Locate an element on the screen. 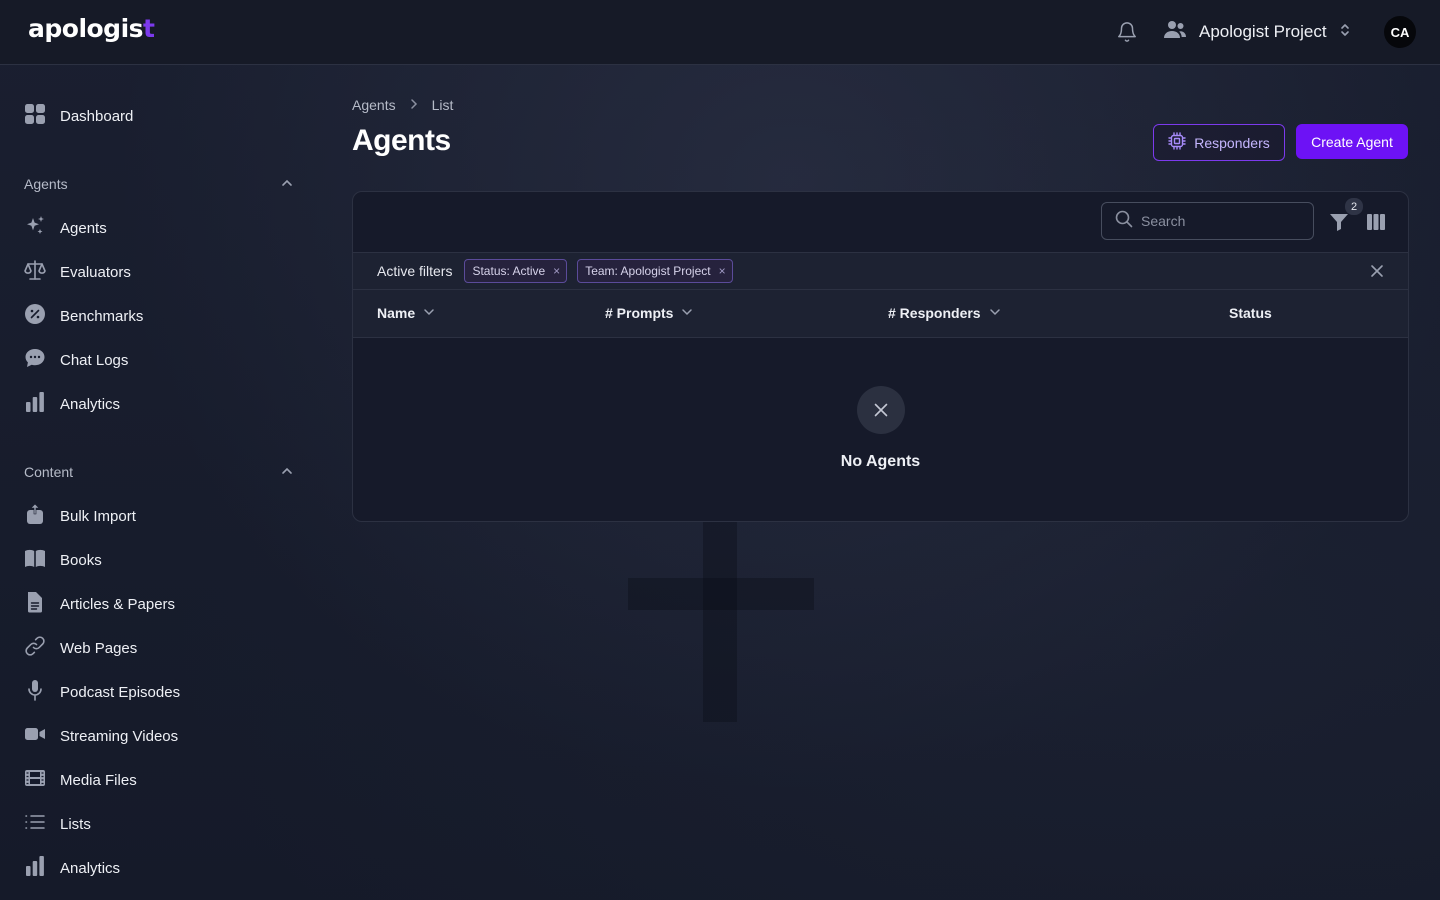 This screenshot has width=1440, height=900. column-label: Status is located at coordinates (1250, 313).